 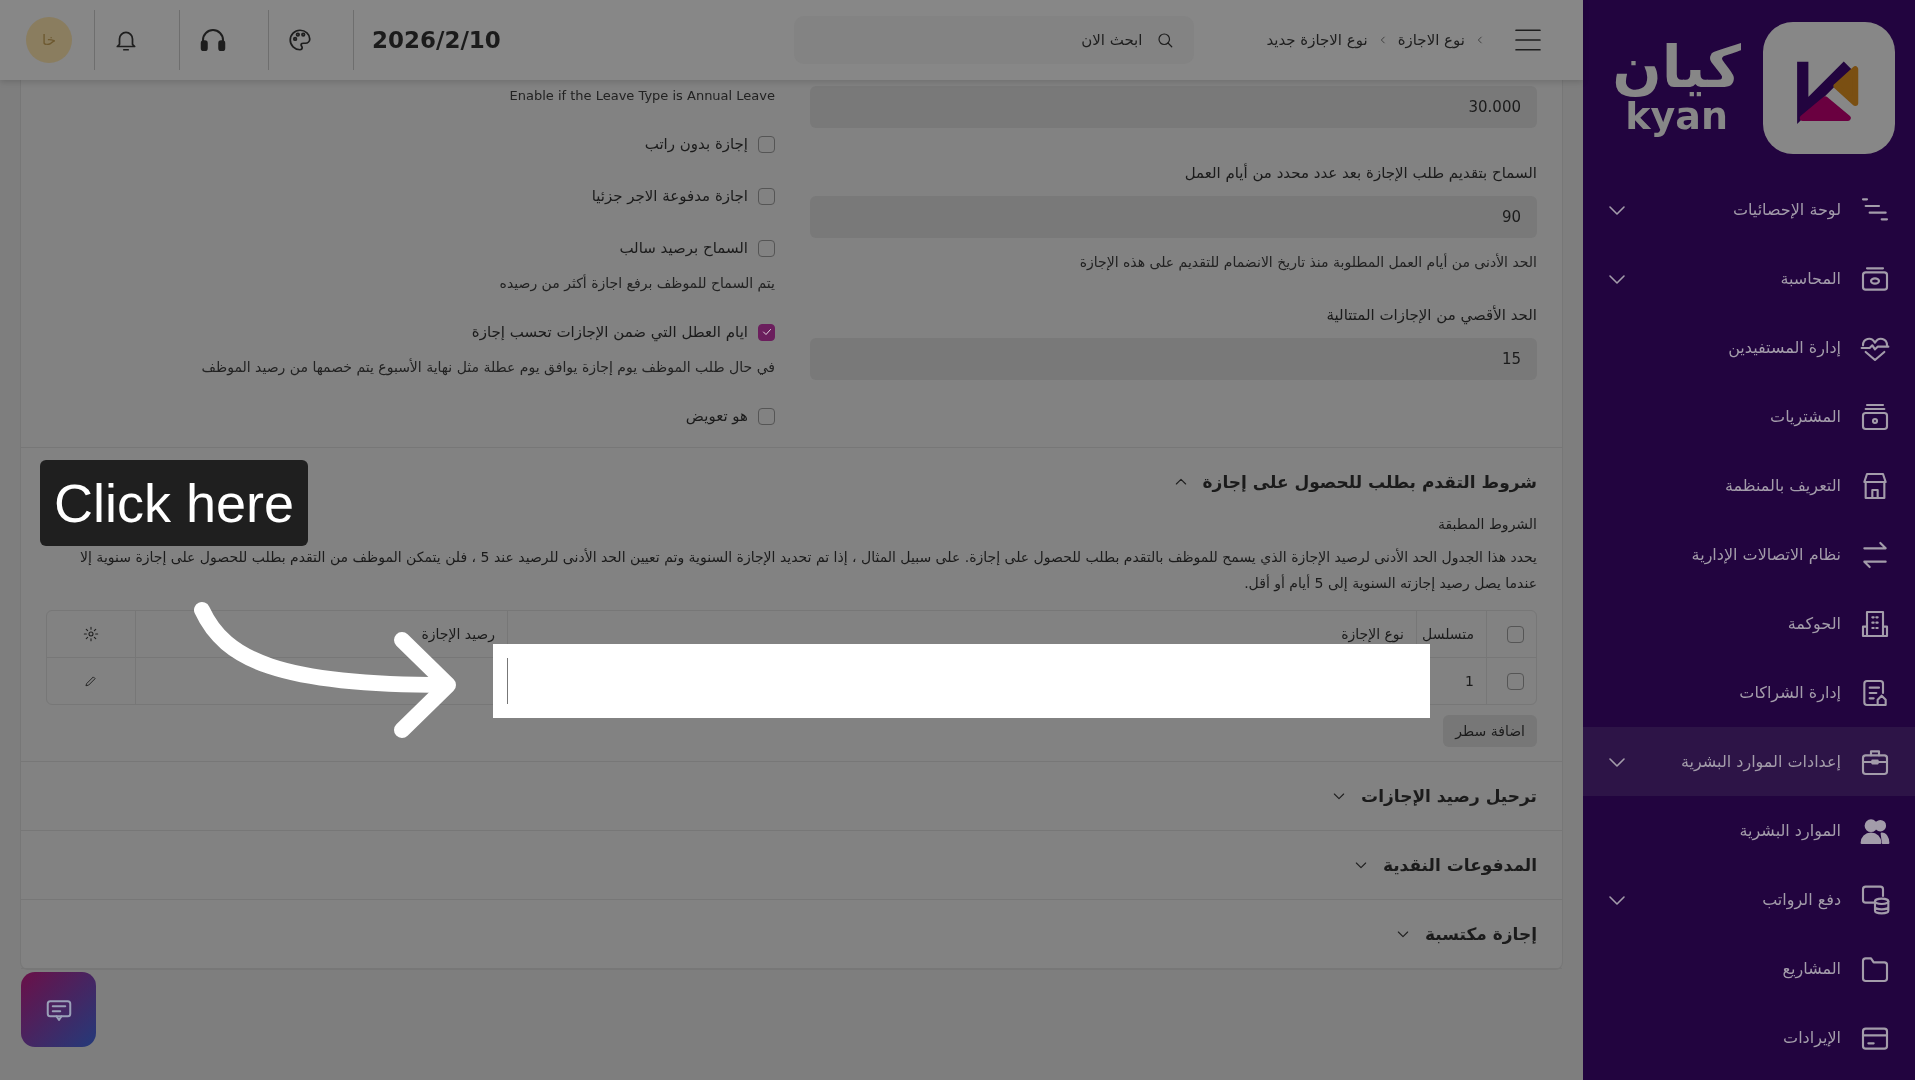 I want to click on add-row-button: اضافة سطر, so click(x=1490, y=731).